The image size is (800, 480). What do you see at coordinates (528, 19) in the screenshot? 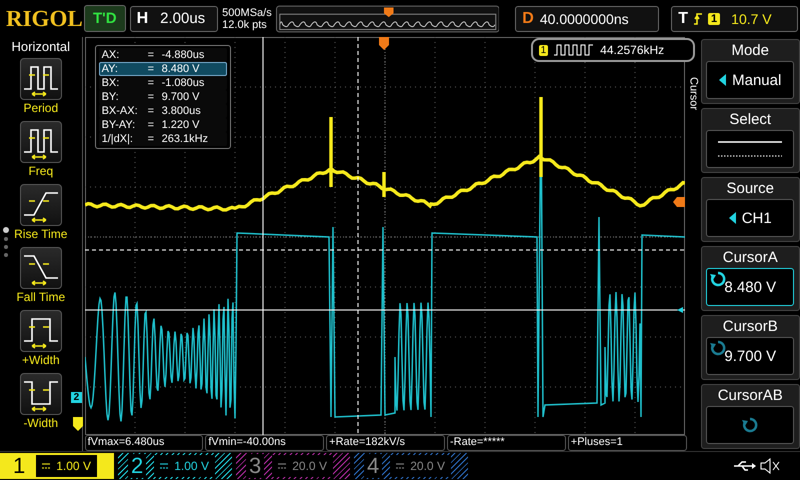
I see `delay-label: D` at bounding box center [528, 19].